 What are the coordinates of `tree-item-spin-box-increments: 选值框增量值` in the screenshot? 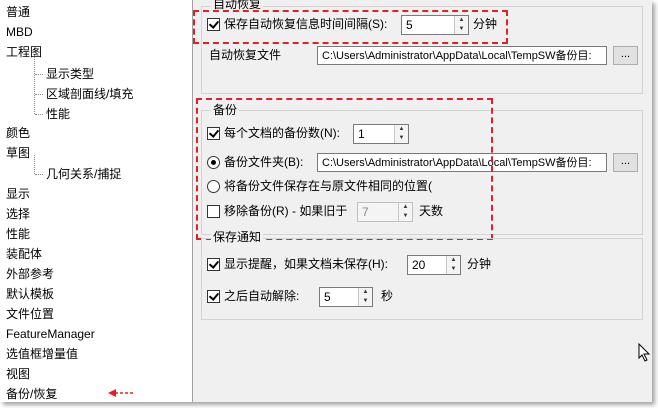 It's located at (42, 354).